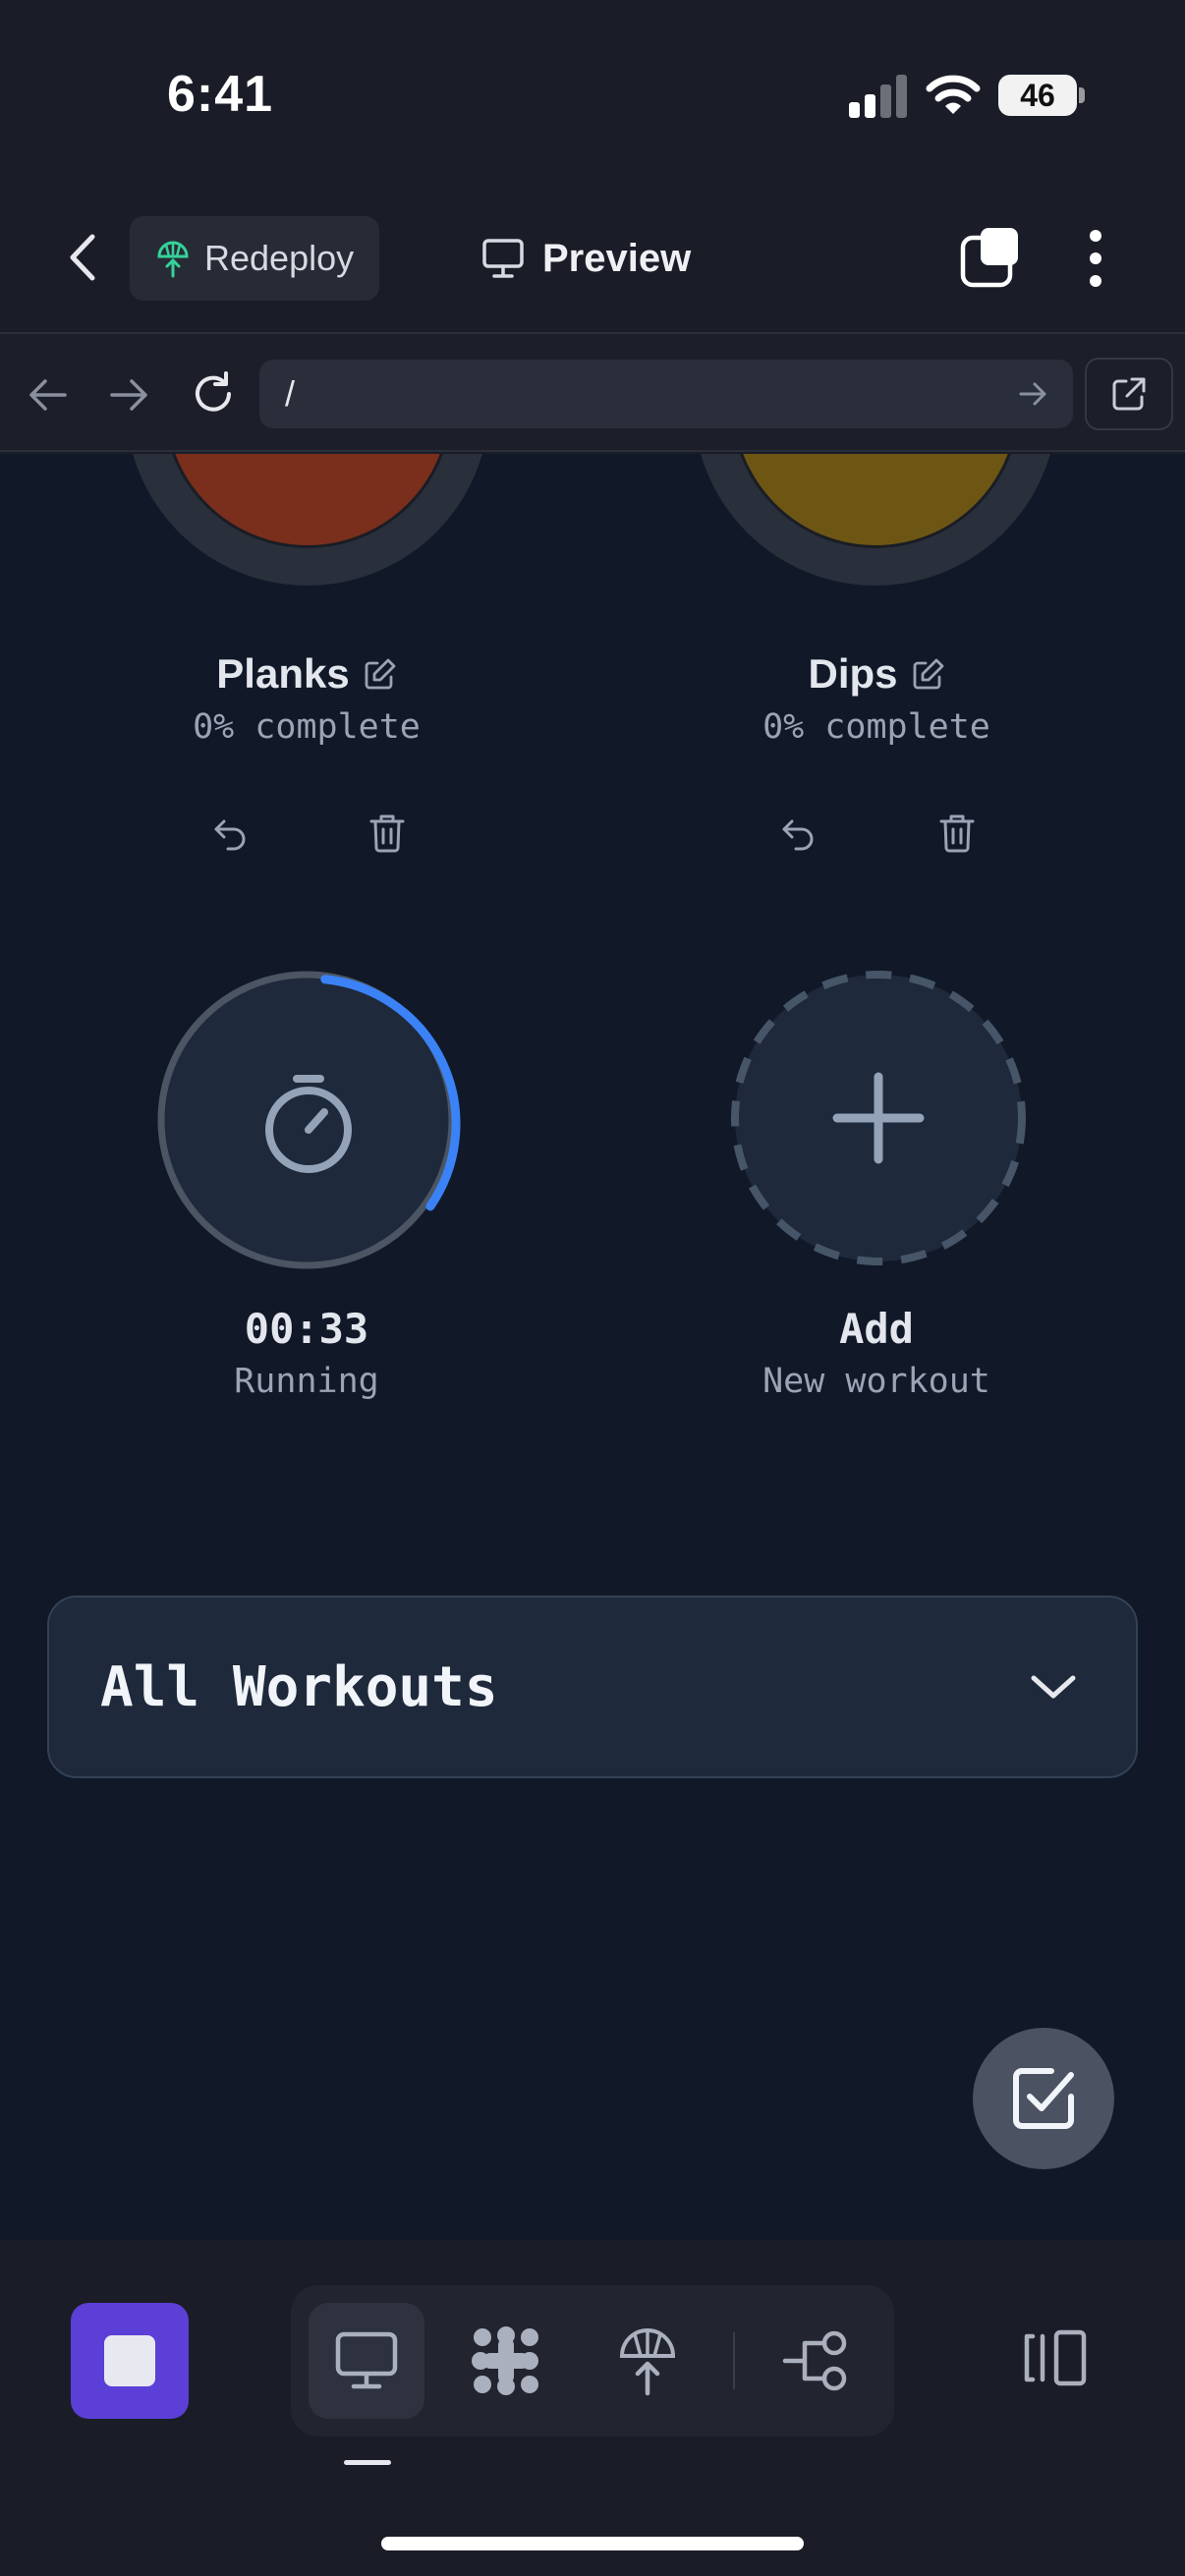  What do you see at coordinates (617, 258) in the screenshot?
I see `preview-label: Preview` at bounding box center [617, 258].